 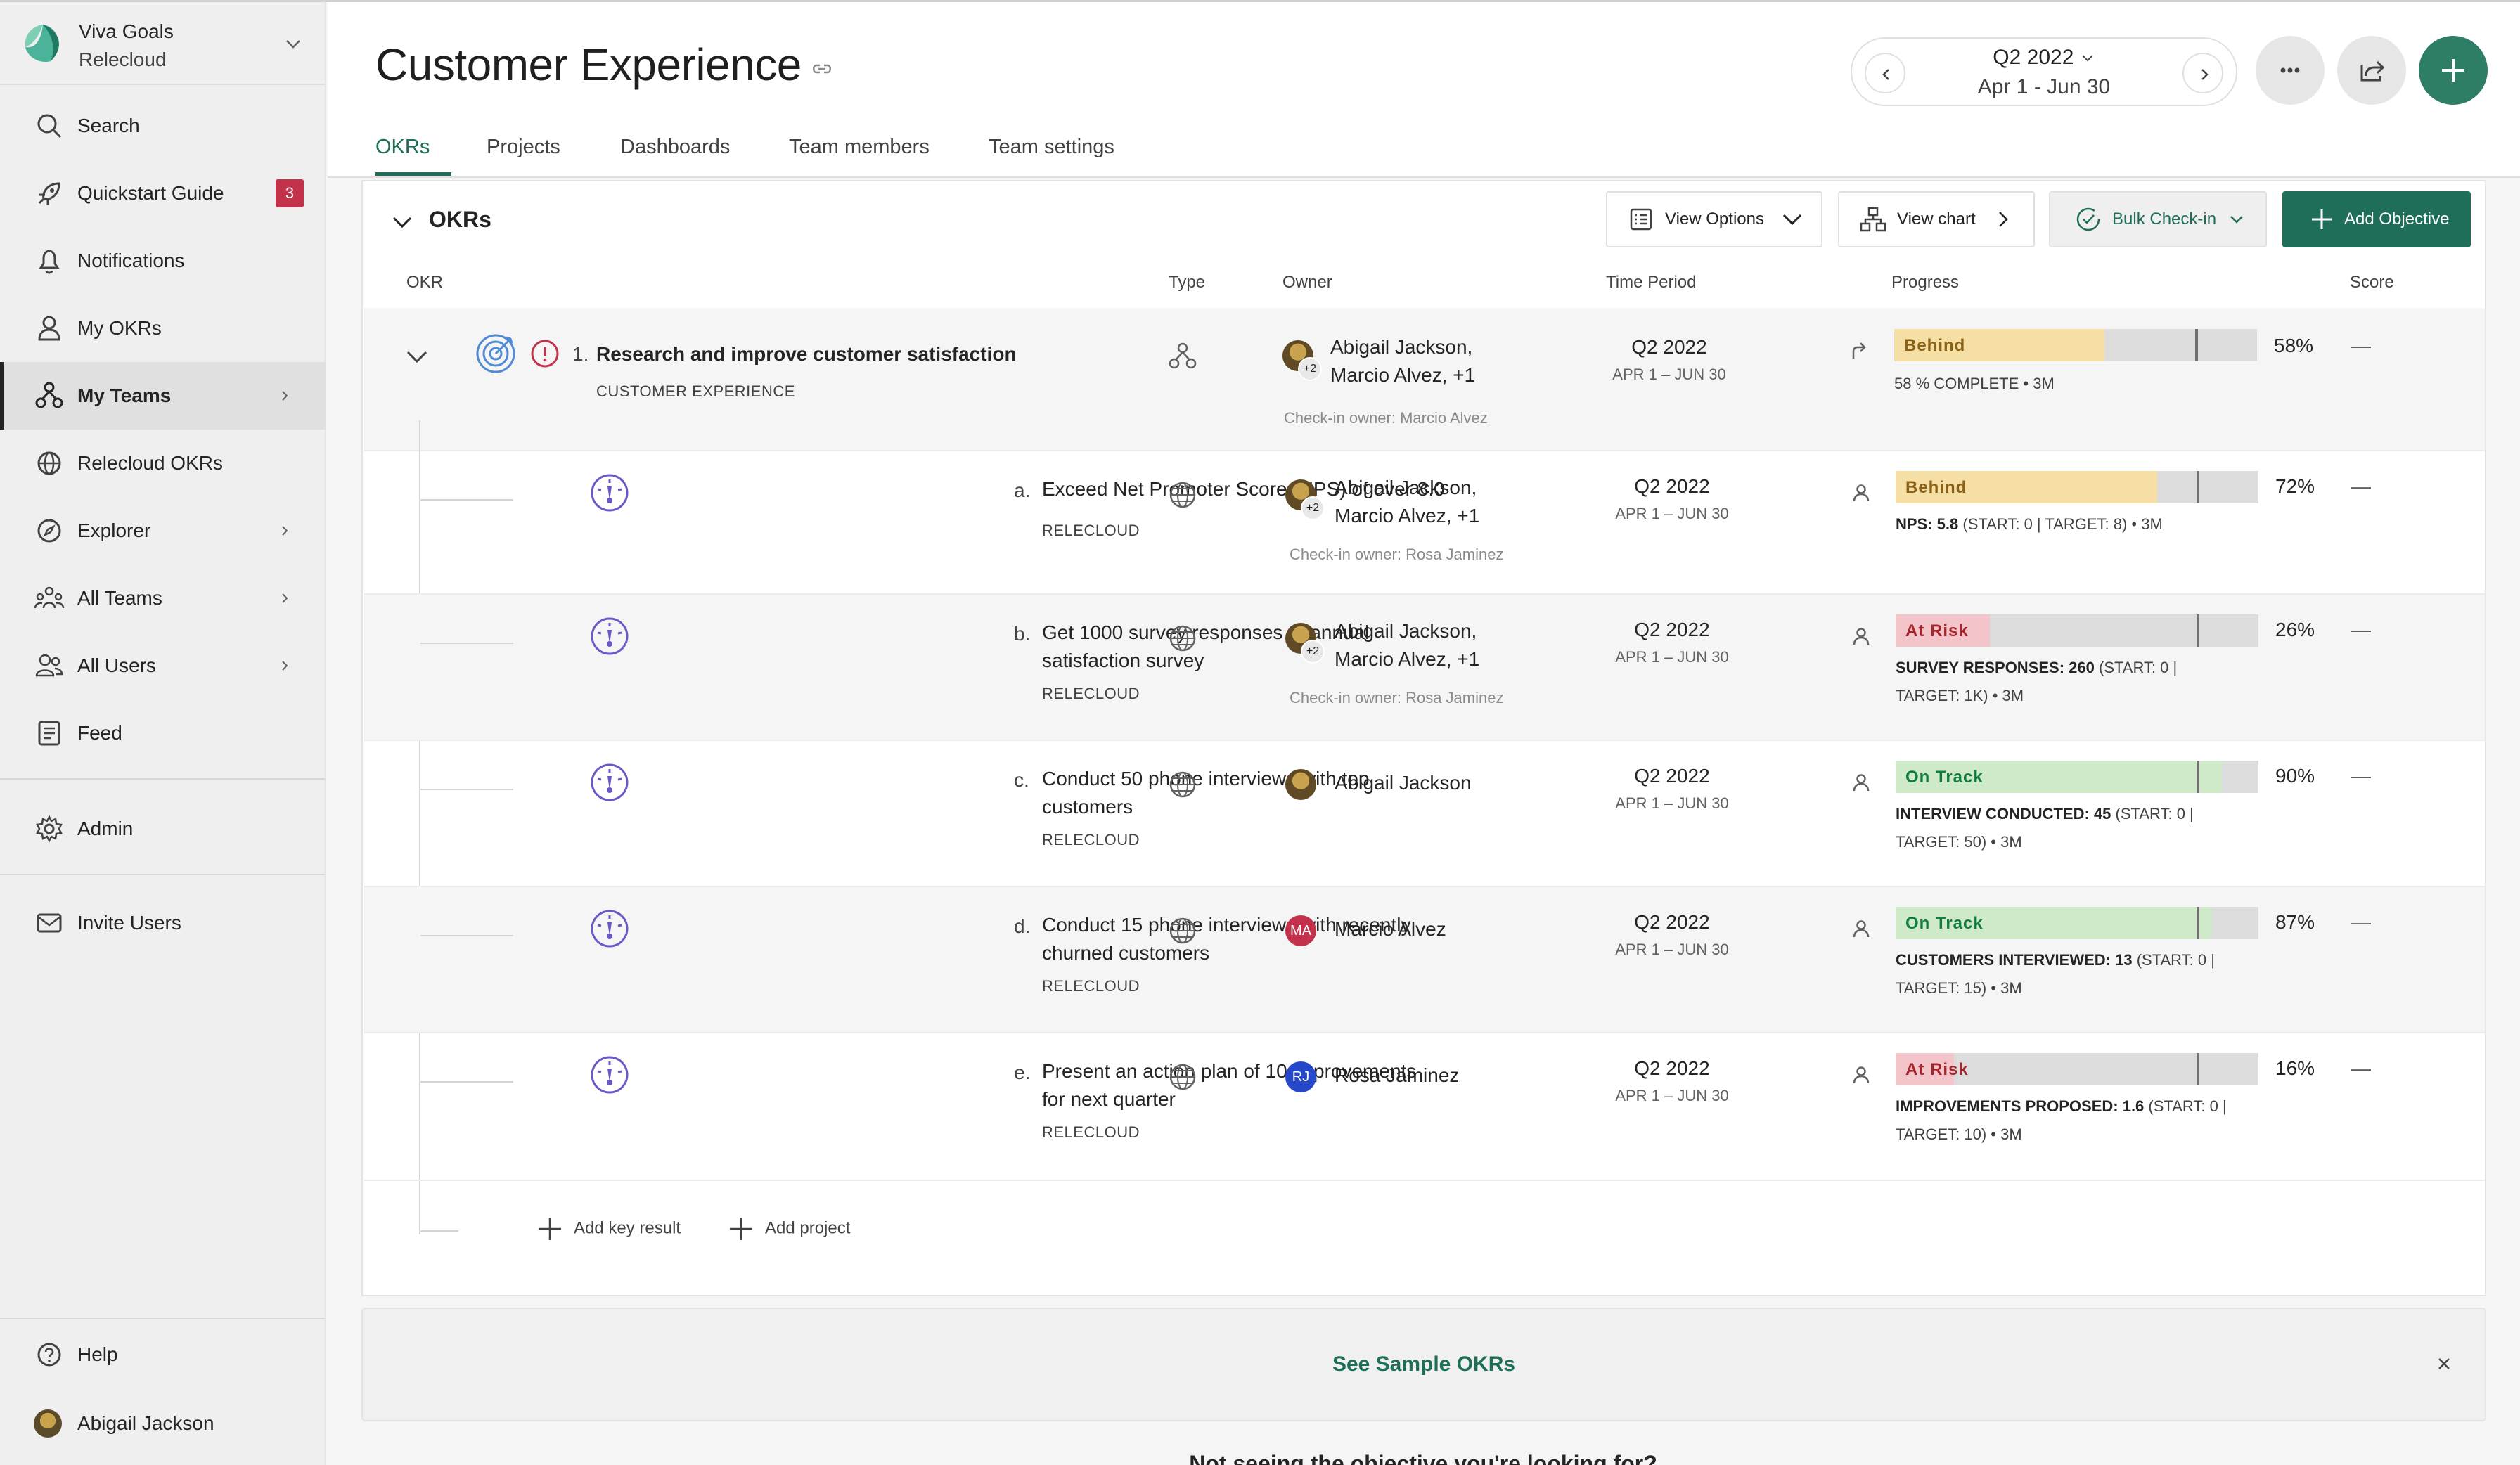 What do you see at coordinates (162, 530) in the screenshot?
I see `sidebar-item-explorer: Explorer` at bounding box center [162, 530].